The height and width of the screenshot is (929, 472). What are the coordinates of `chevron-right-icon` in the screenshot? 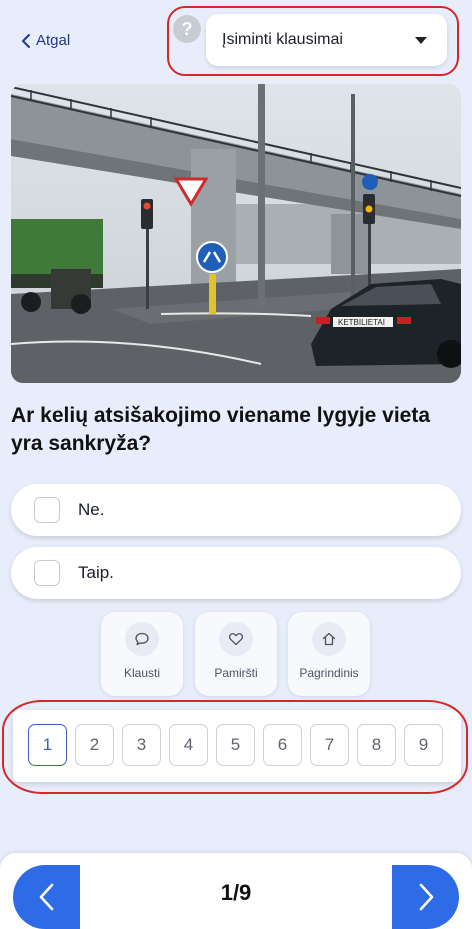 It's located at (426, 897).